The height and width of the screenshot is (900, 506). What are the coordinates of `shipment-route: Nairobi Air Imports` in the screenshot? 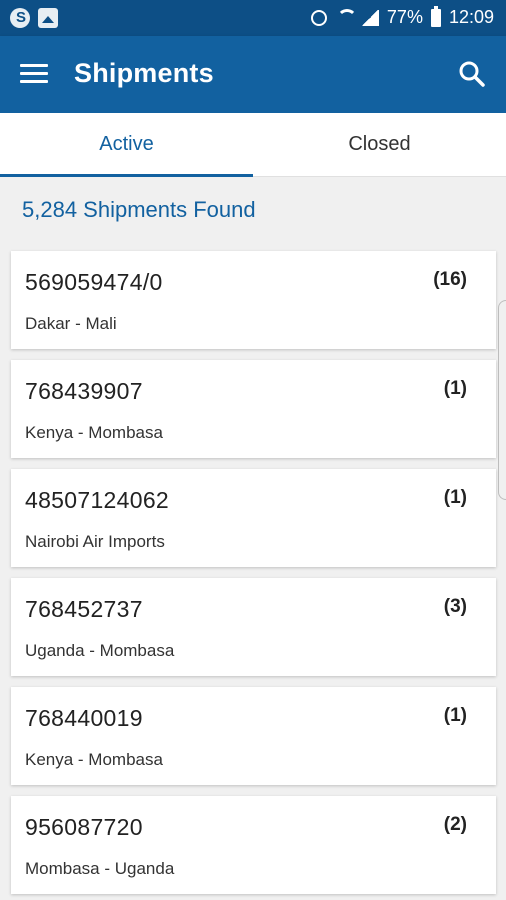 It's located at (95, 541).